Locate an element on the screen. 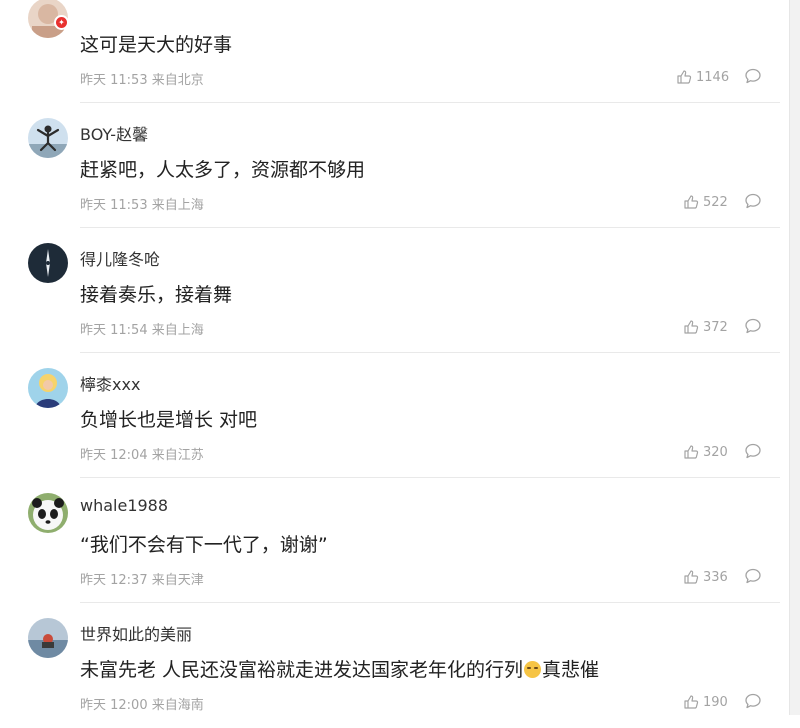 This screenshot has width=800, height=728. like-count: 522 is located at coordinates (715, 202).